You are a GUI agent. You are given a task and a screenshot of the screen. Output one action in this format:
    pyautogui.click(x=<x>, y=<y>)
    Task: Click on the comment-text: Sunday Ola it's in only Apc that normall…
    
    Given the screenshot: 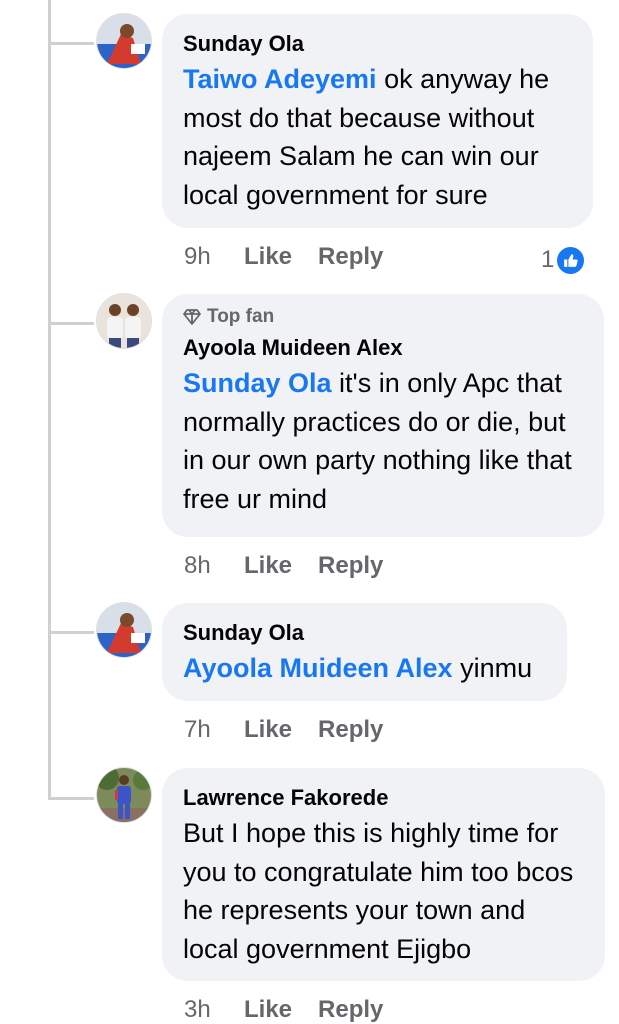 What is the action you would take?
    pyautogui.click(x=382, y=441)
    